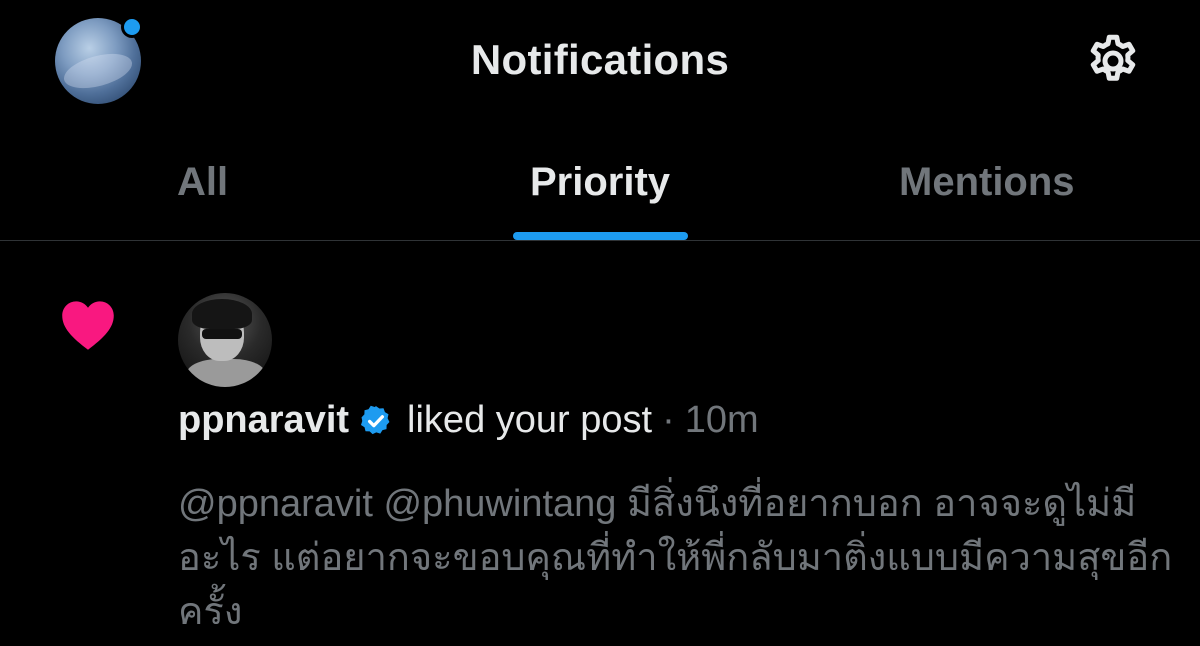 The width and height of the screenshot is (1200, 646). I want to click on timestamp: 10m, so click(721, 420).